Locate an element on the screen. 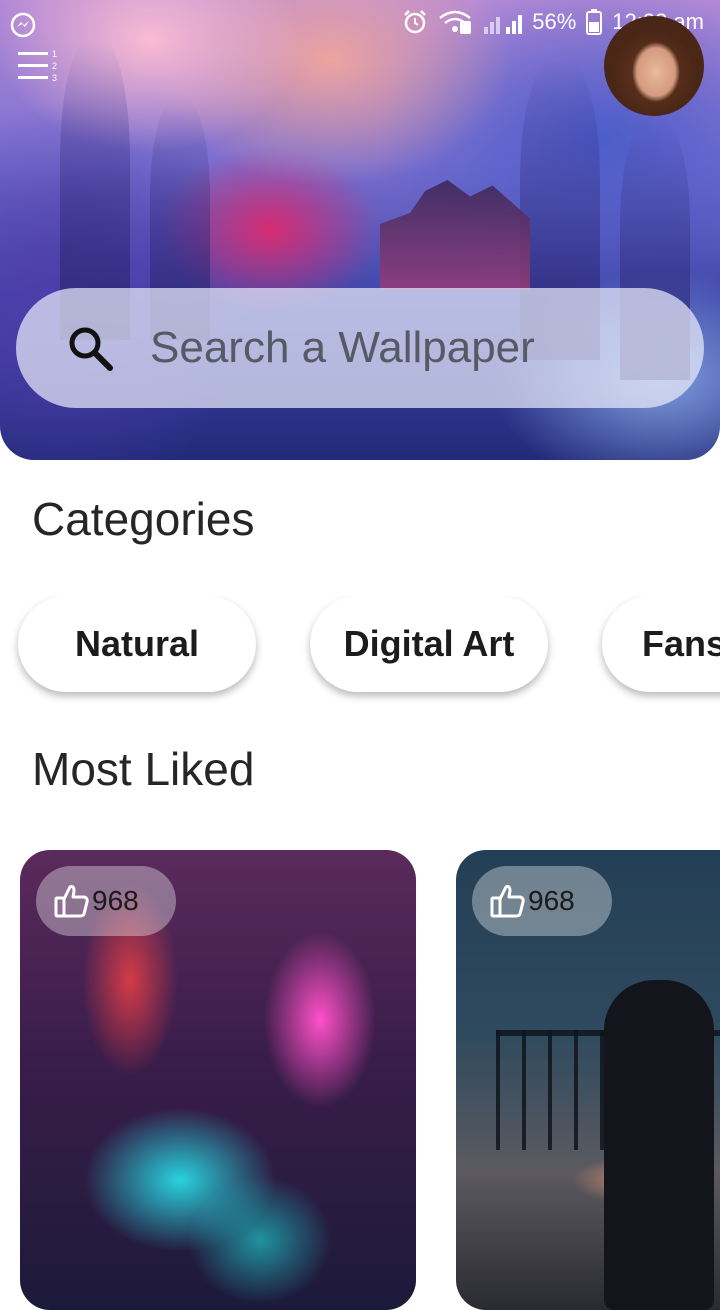  wallpaper-card: 968 is located at coordinates (588, 1080).